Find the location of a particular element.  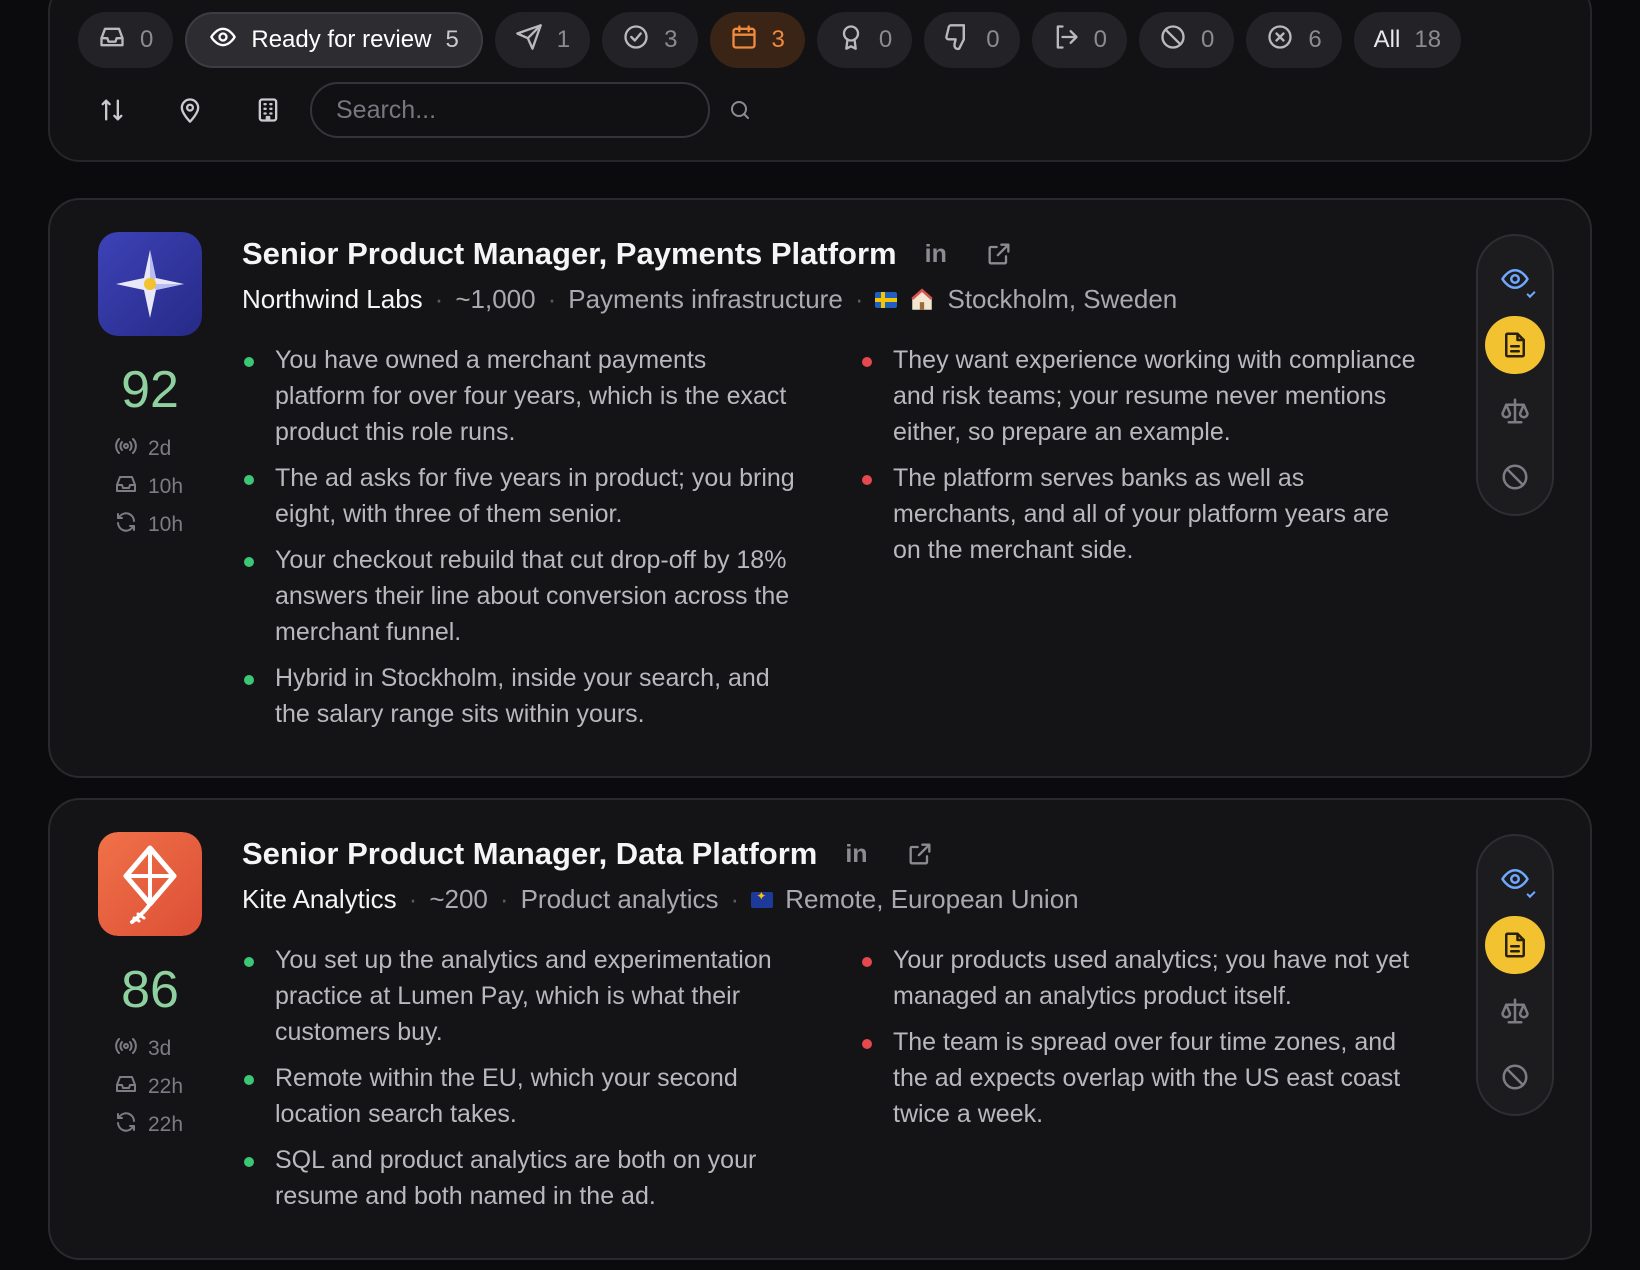

updated-value: 10h is located at coordinates (166, 524).